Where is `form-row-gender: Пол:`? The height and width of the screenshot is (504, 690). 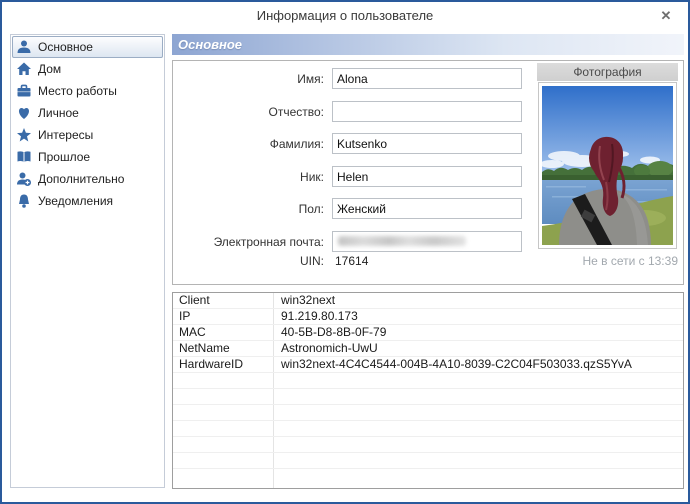
form-row-gender: Пол: is located at coordinates (352, 208).